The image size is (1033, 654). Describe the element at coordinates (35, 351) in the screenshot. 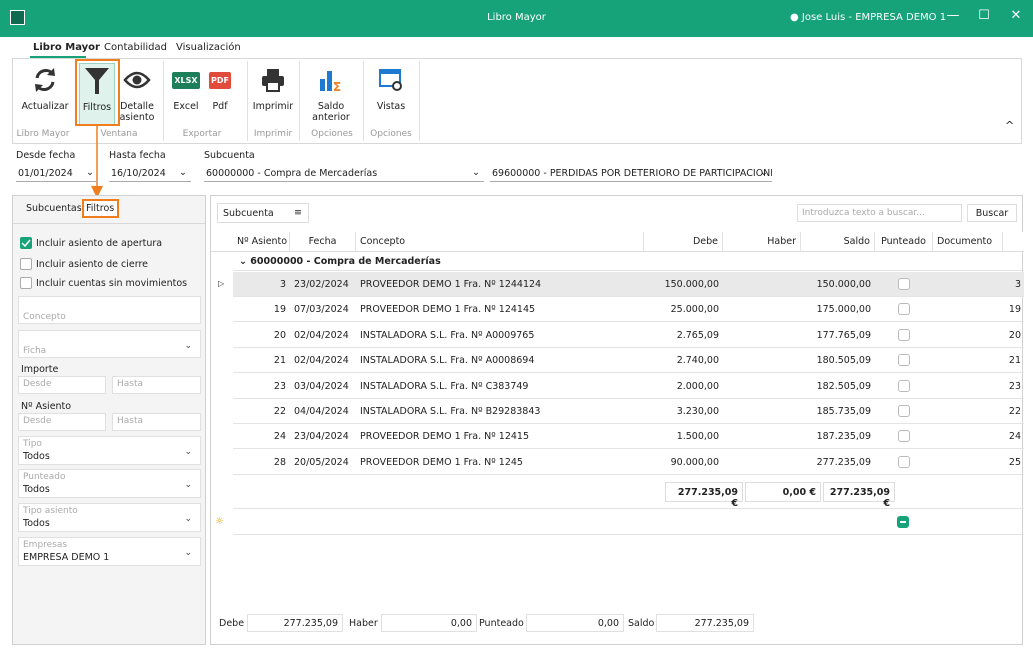

I see `ficha-placeholder: Ficha` at that location.